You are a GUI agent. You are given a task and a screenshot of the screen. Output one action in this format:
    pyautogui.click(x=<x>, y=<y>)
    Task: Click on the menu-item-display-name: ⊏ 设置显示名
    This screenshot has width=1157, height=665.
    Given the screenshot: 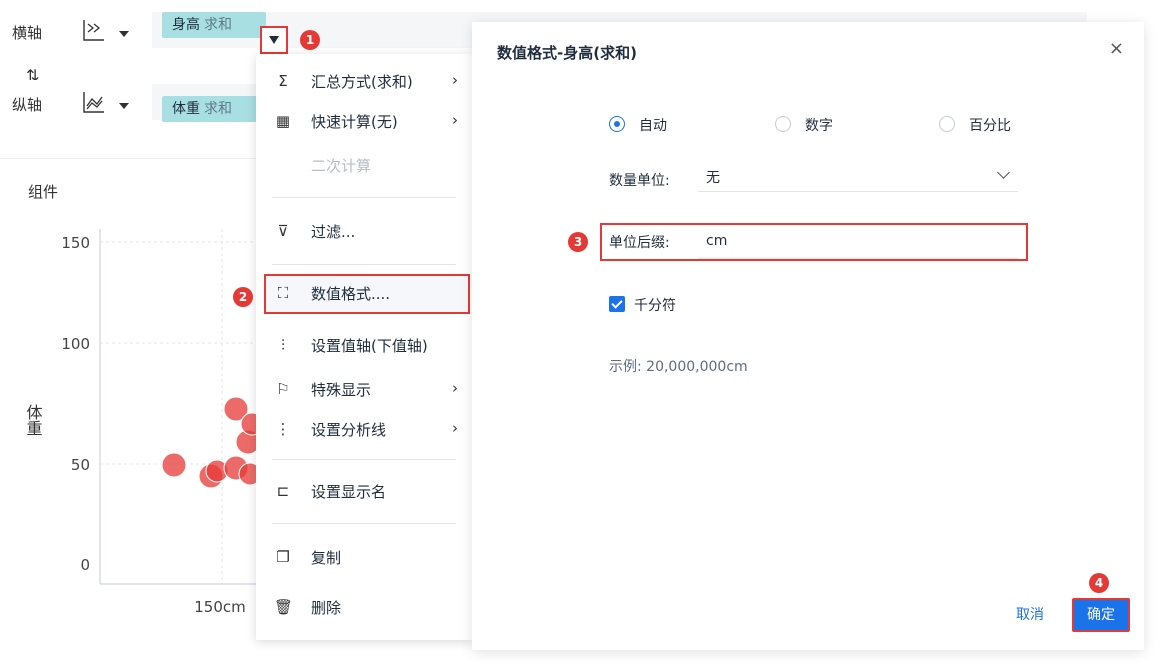 What is the action you would take?
    pyautogui.click(x=364, y=492)
    